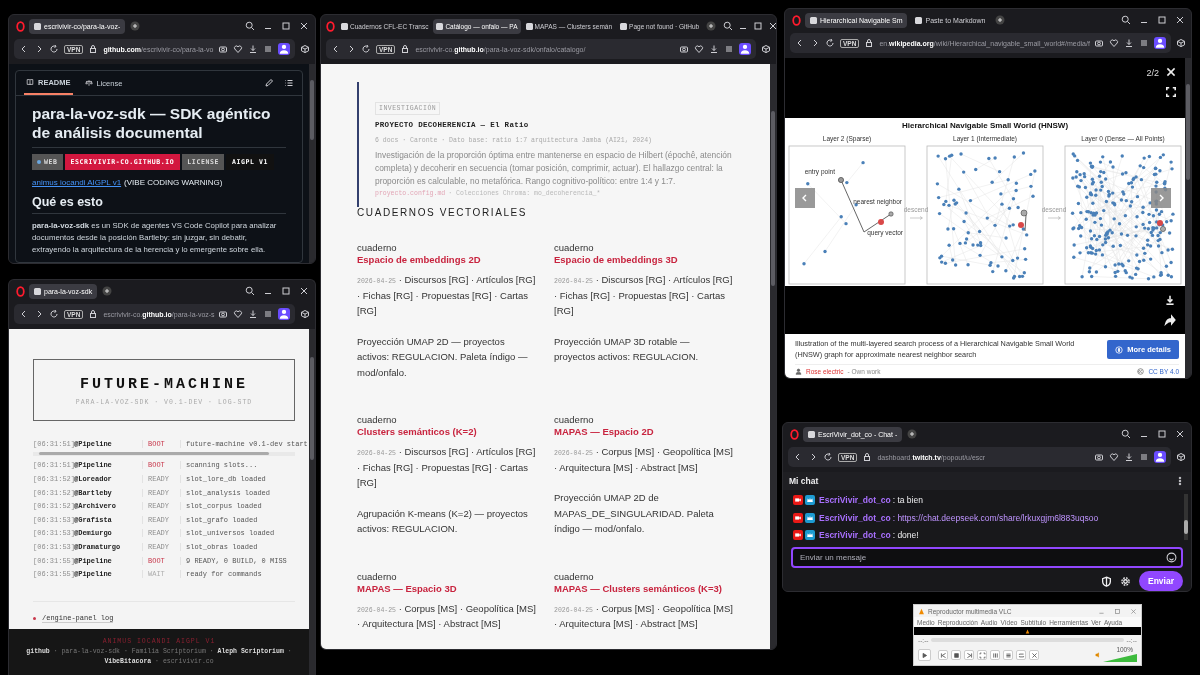  Describe the element at coordinates (924, 655) in the screenshot. I see `play-button` at that location.